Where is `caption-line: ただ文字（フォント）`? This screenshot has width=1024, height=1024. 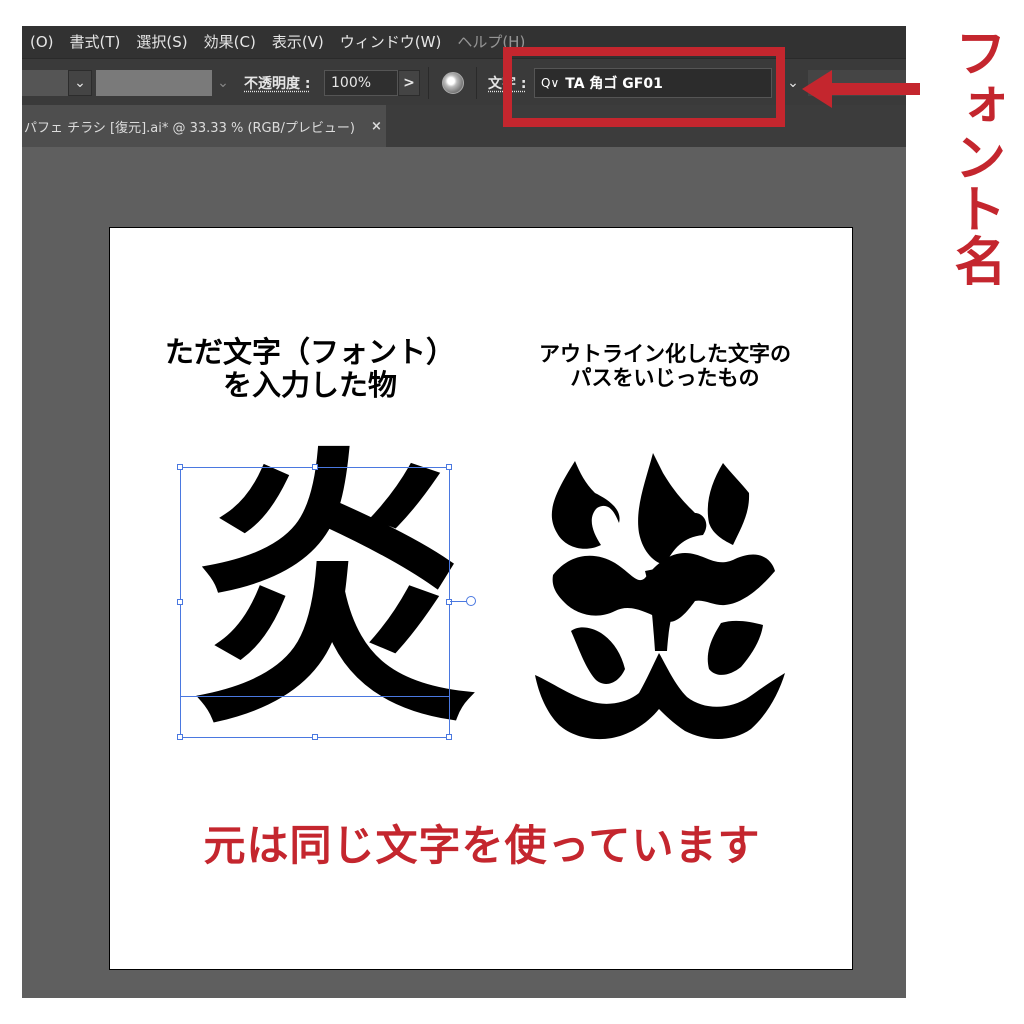
caption-line: ただ文字（フォント） is located at coordinates (309, 352).